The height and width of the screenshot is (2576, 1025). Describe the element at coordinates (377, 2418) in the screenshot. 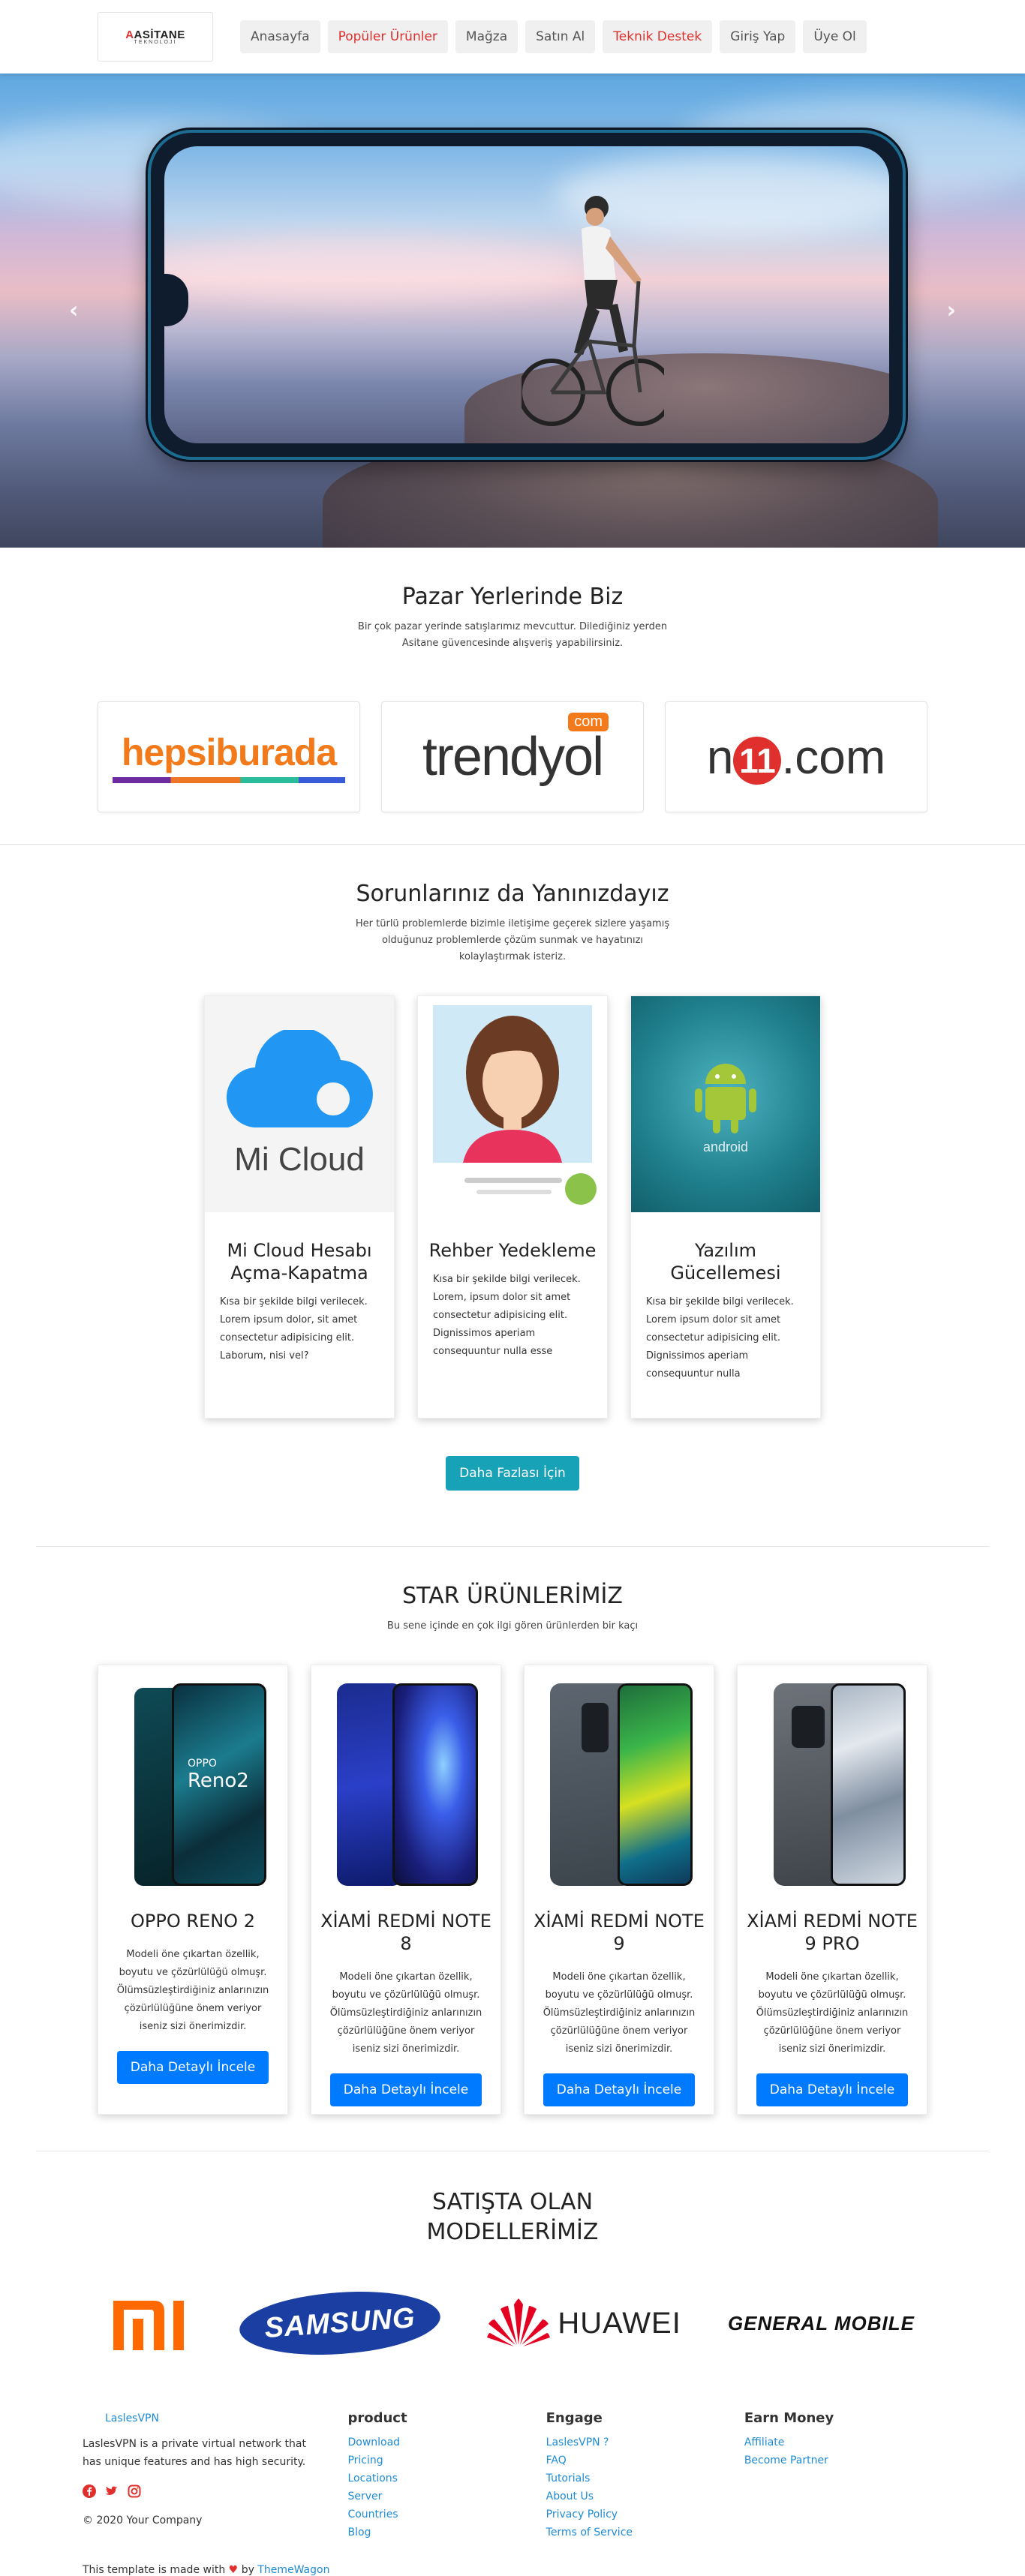

I see `footer-column-title: product` at that location.